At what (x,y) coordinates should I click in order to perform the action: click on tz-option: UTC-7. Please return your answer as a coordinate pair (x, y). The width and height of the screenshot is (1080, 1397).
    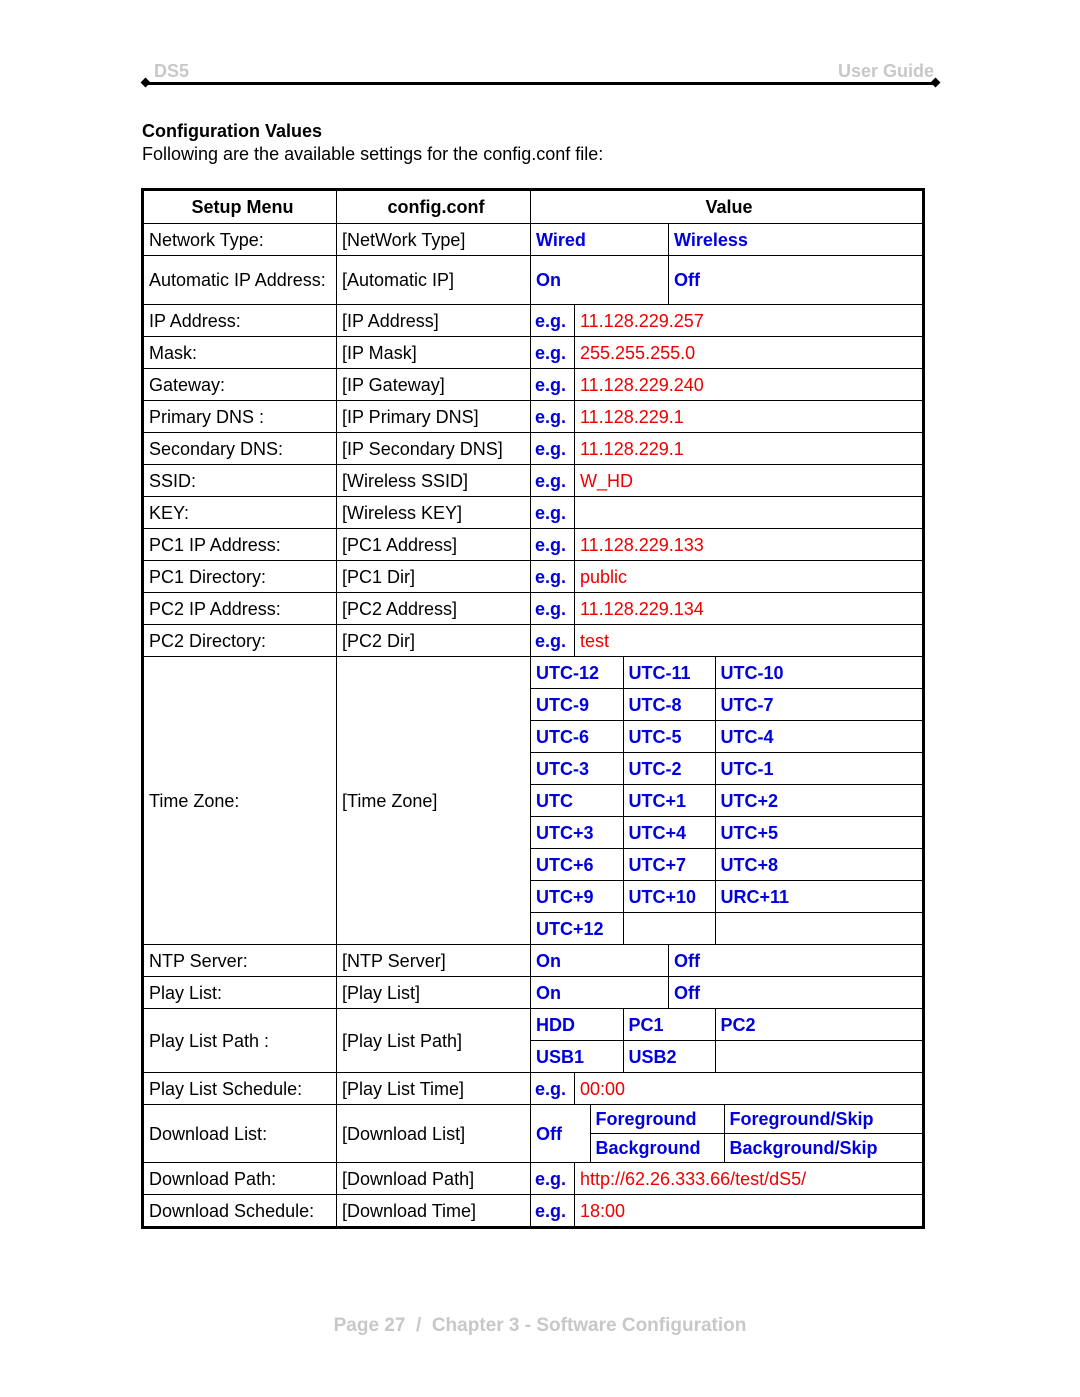
    Looking at the image, I should click on (819, 704).